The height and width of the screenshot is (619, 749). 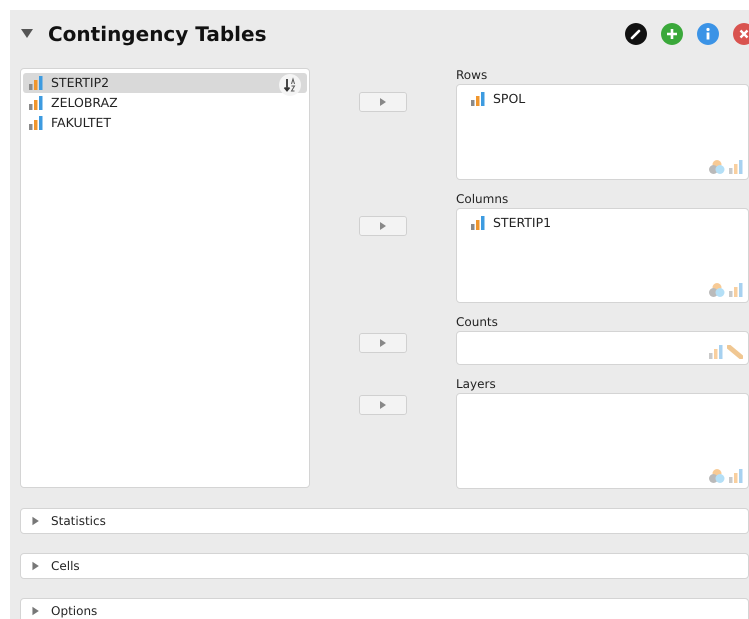 What do you see at coordinates (735, 352) in the screenshot?
I see `ruler-icon` at bounding box center [735, 352].